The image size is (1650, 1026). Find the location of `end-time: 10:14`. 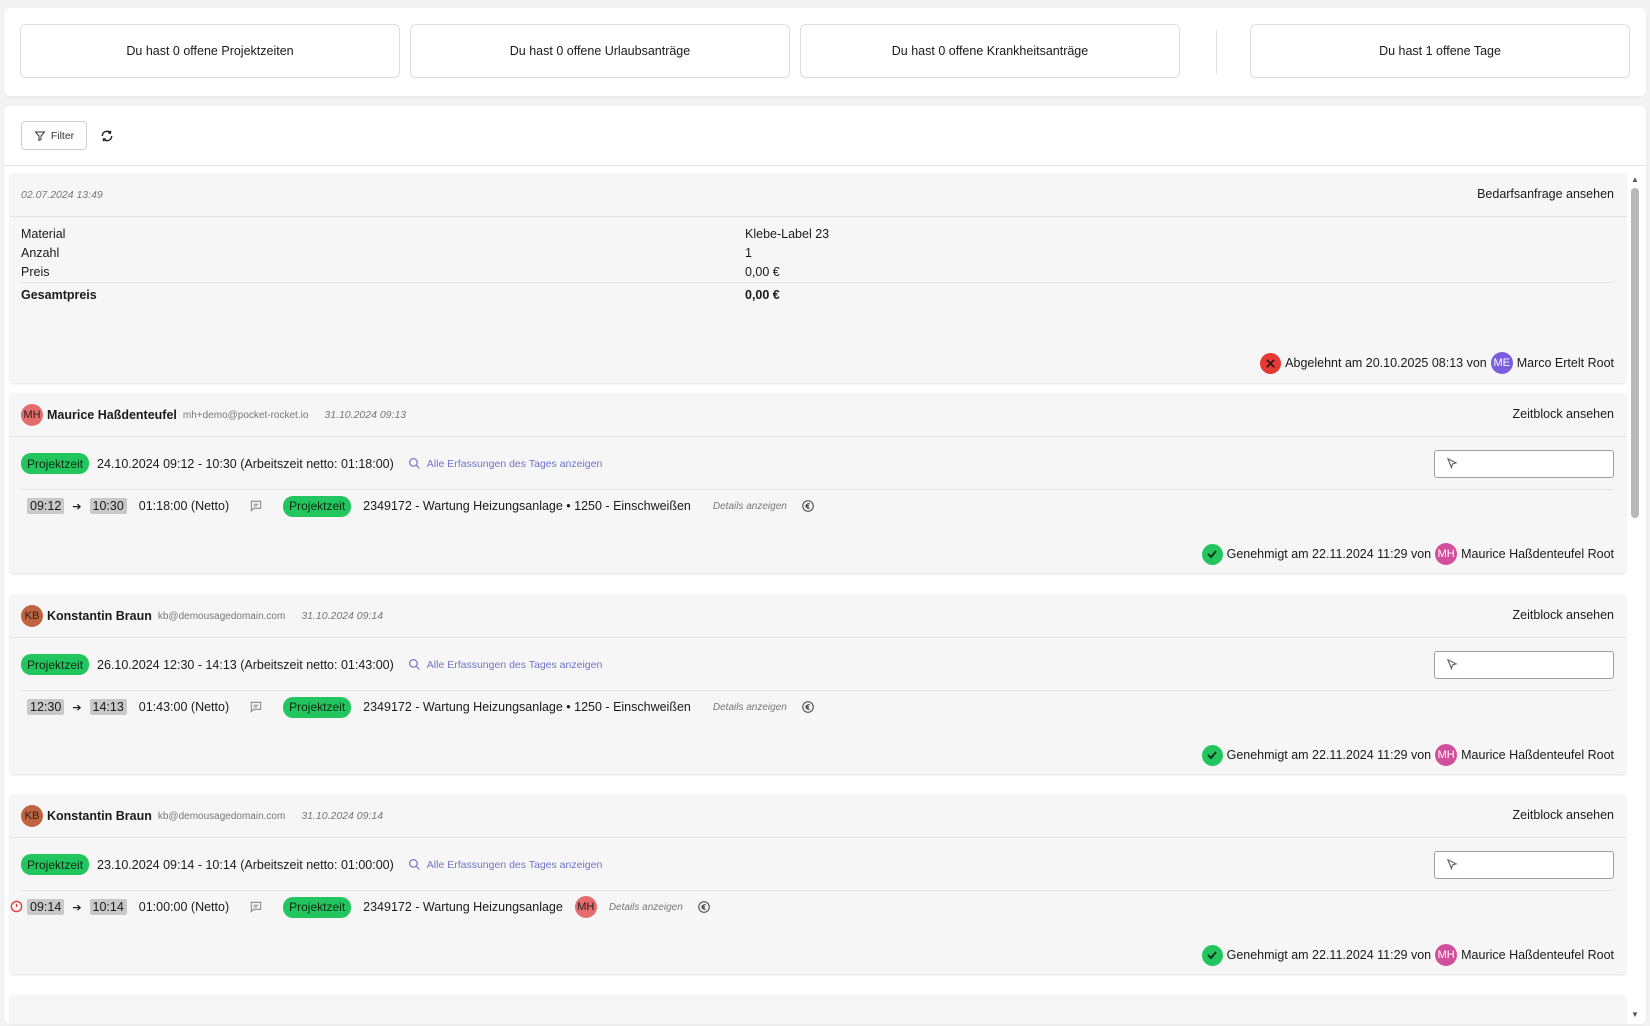

end-time: 10:14 is located at coordinates (108, 907).